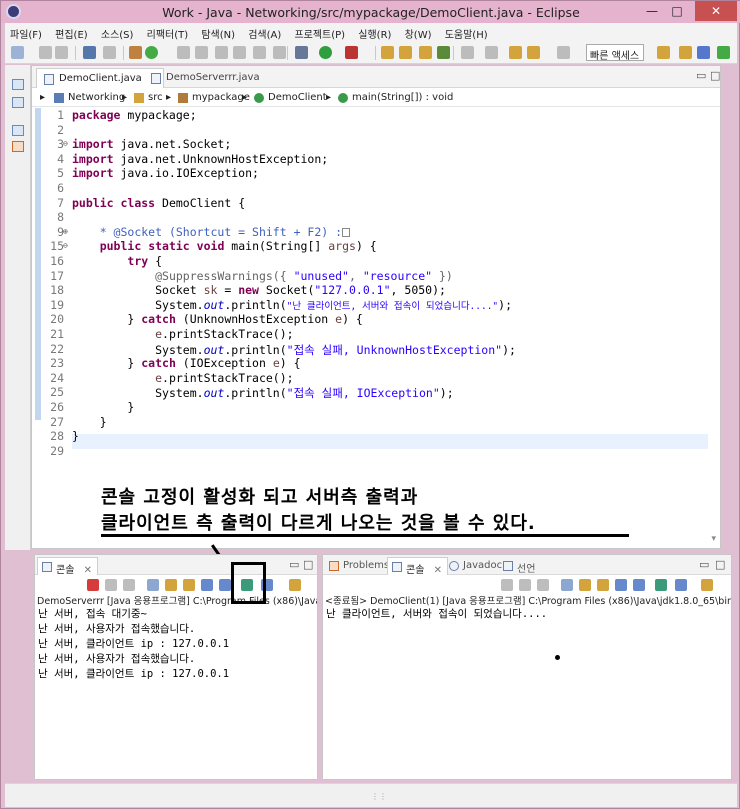  Describe the element at coordinates (466, 33) in the screenshot. I see `menu-help: 도움말(H)` at that location.